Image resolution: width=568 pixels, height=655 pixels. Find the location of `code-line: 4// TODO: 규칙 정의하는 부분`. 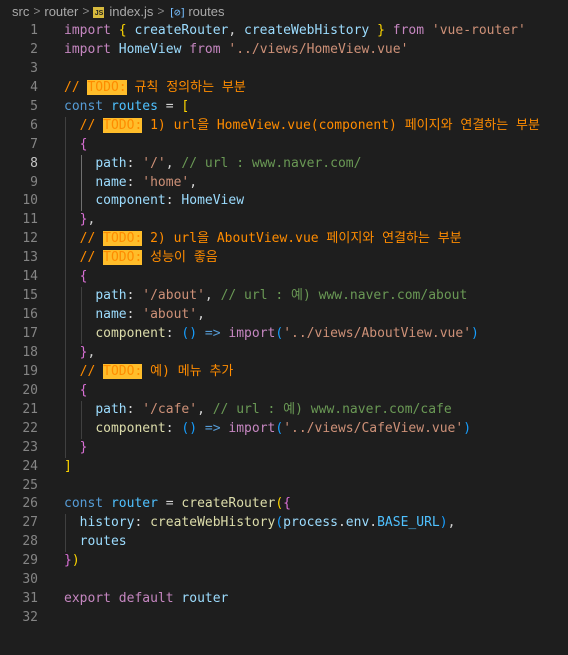

code-line: 4// TODO: 규칙 정의하는 부분 is located at coordinates (284, 88).